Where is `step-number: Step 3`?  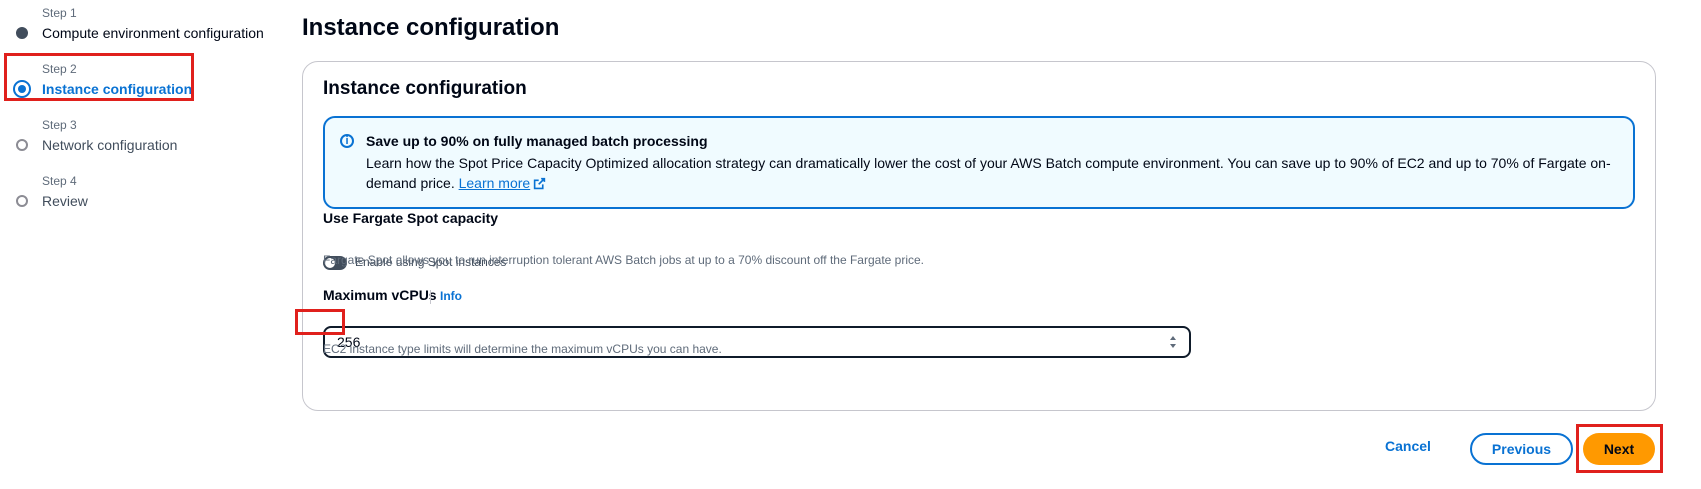 step-number: Step 3 is located at coordinates (59, 125).